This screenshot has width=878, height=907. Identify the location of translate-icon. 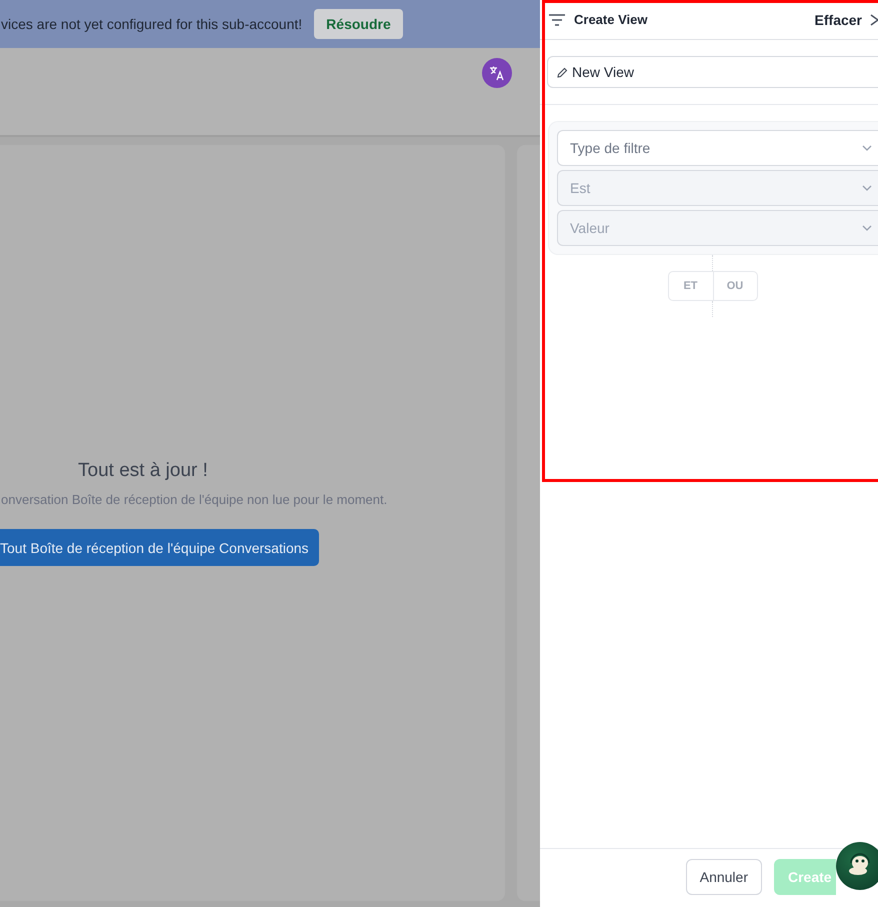
(497, 73).